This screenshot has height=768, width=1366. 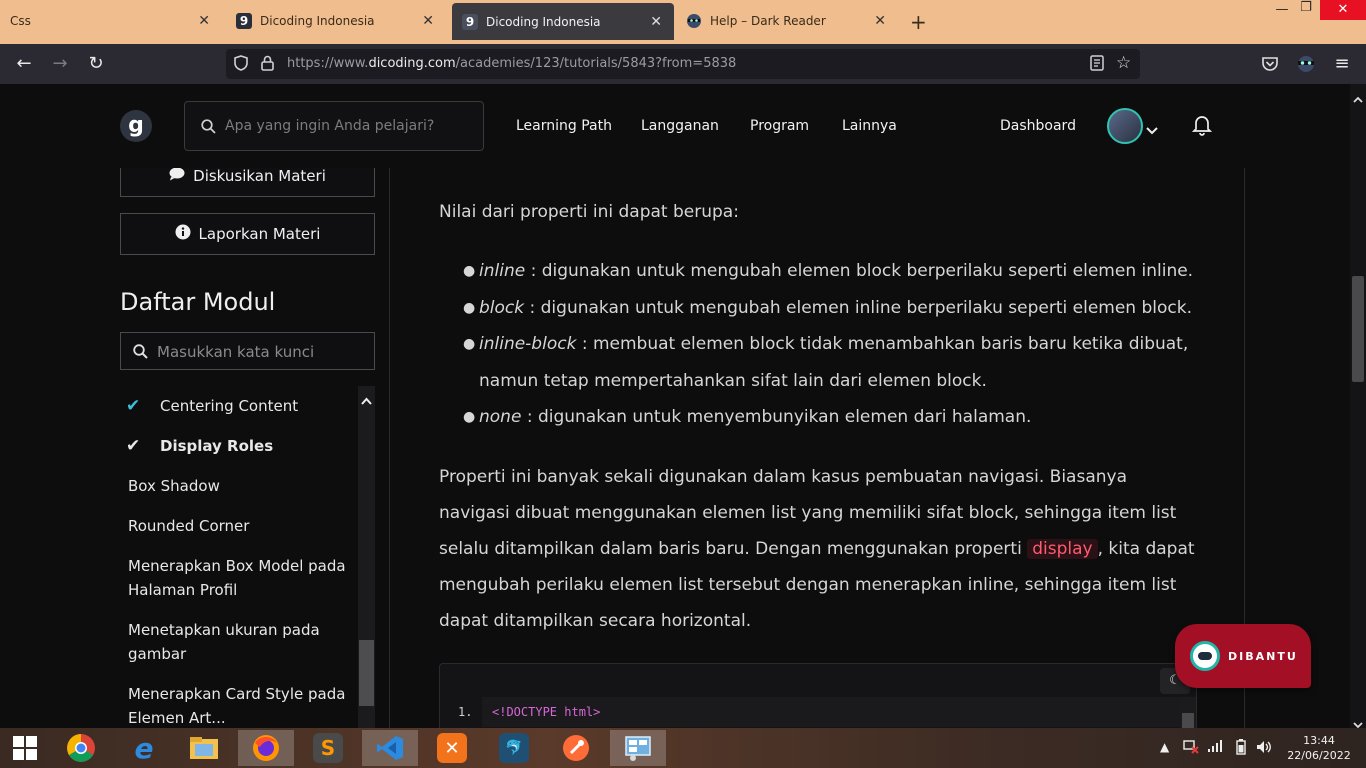 What do you see at coordinates (267, 65) in the screenshot?
I see `lock-icon` at bounding box center [267, 65].